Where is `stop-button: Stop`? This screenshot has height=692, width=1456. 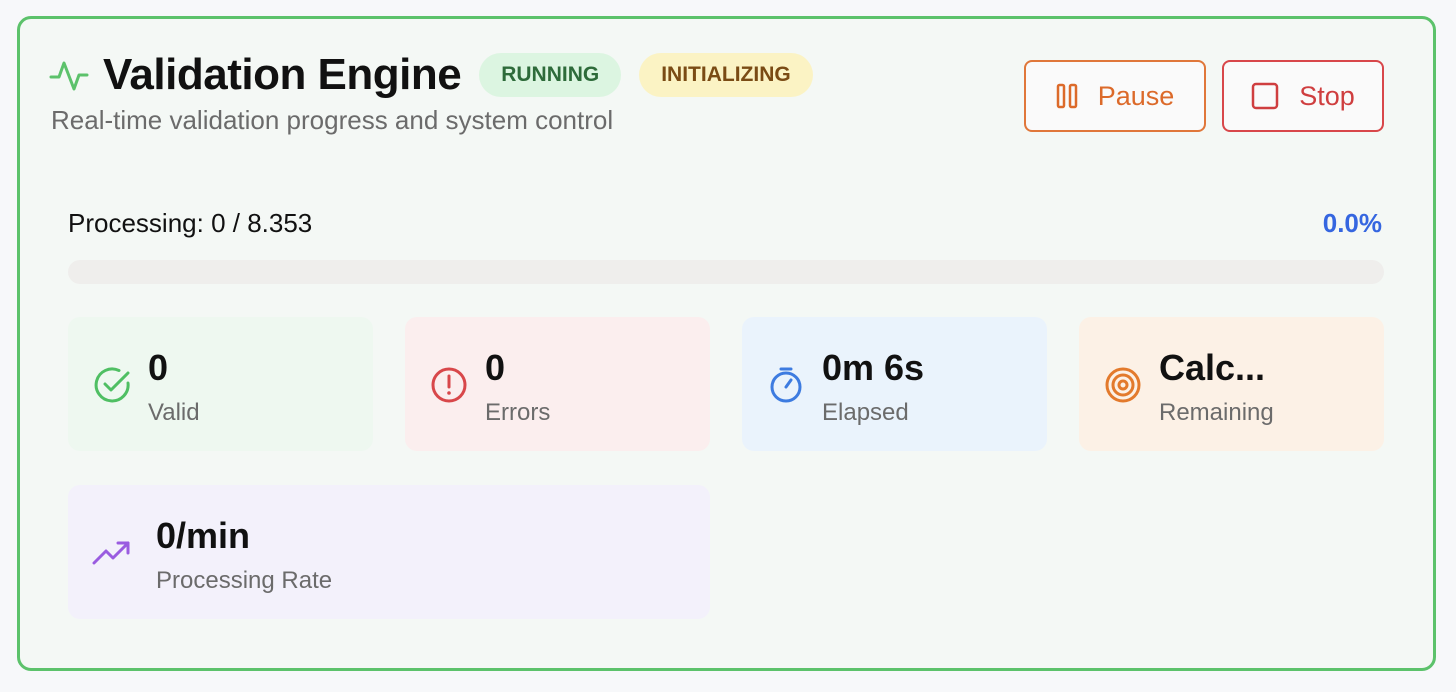
stop-button: Stop is located at coordinates (1303, 96).